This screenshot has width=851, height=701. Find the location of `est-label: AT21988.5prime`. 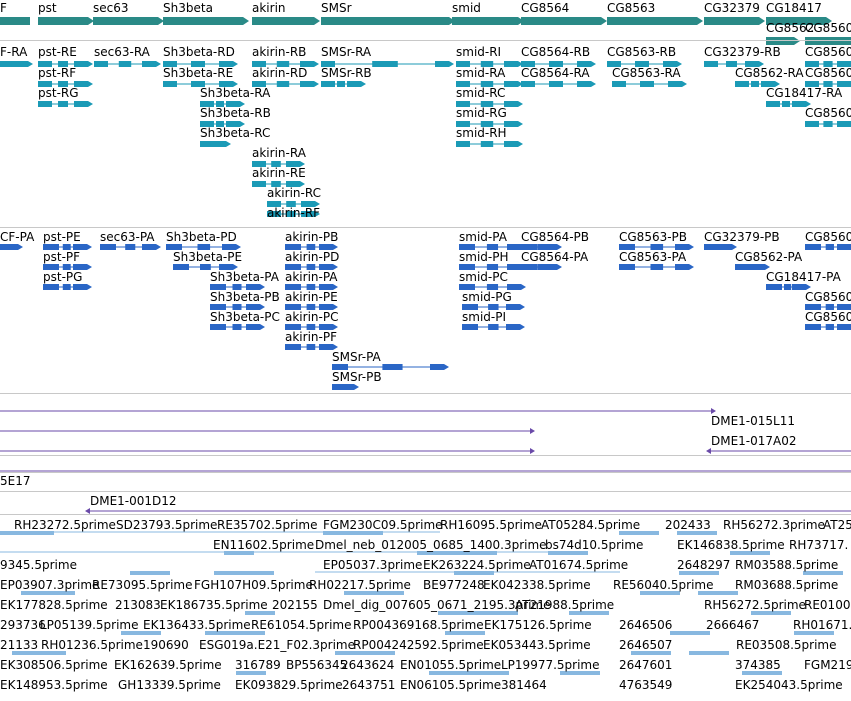

est-label: AT21988.5prime is located at coordinates (564, 605).